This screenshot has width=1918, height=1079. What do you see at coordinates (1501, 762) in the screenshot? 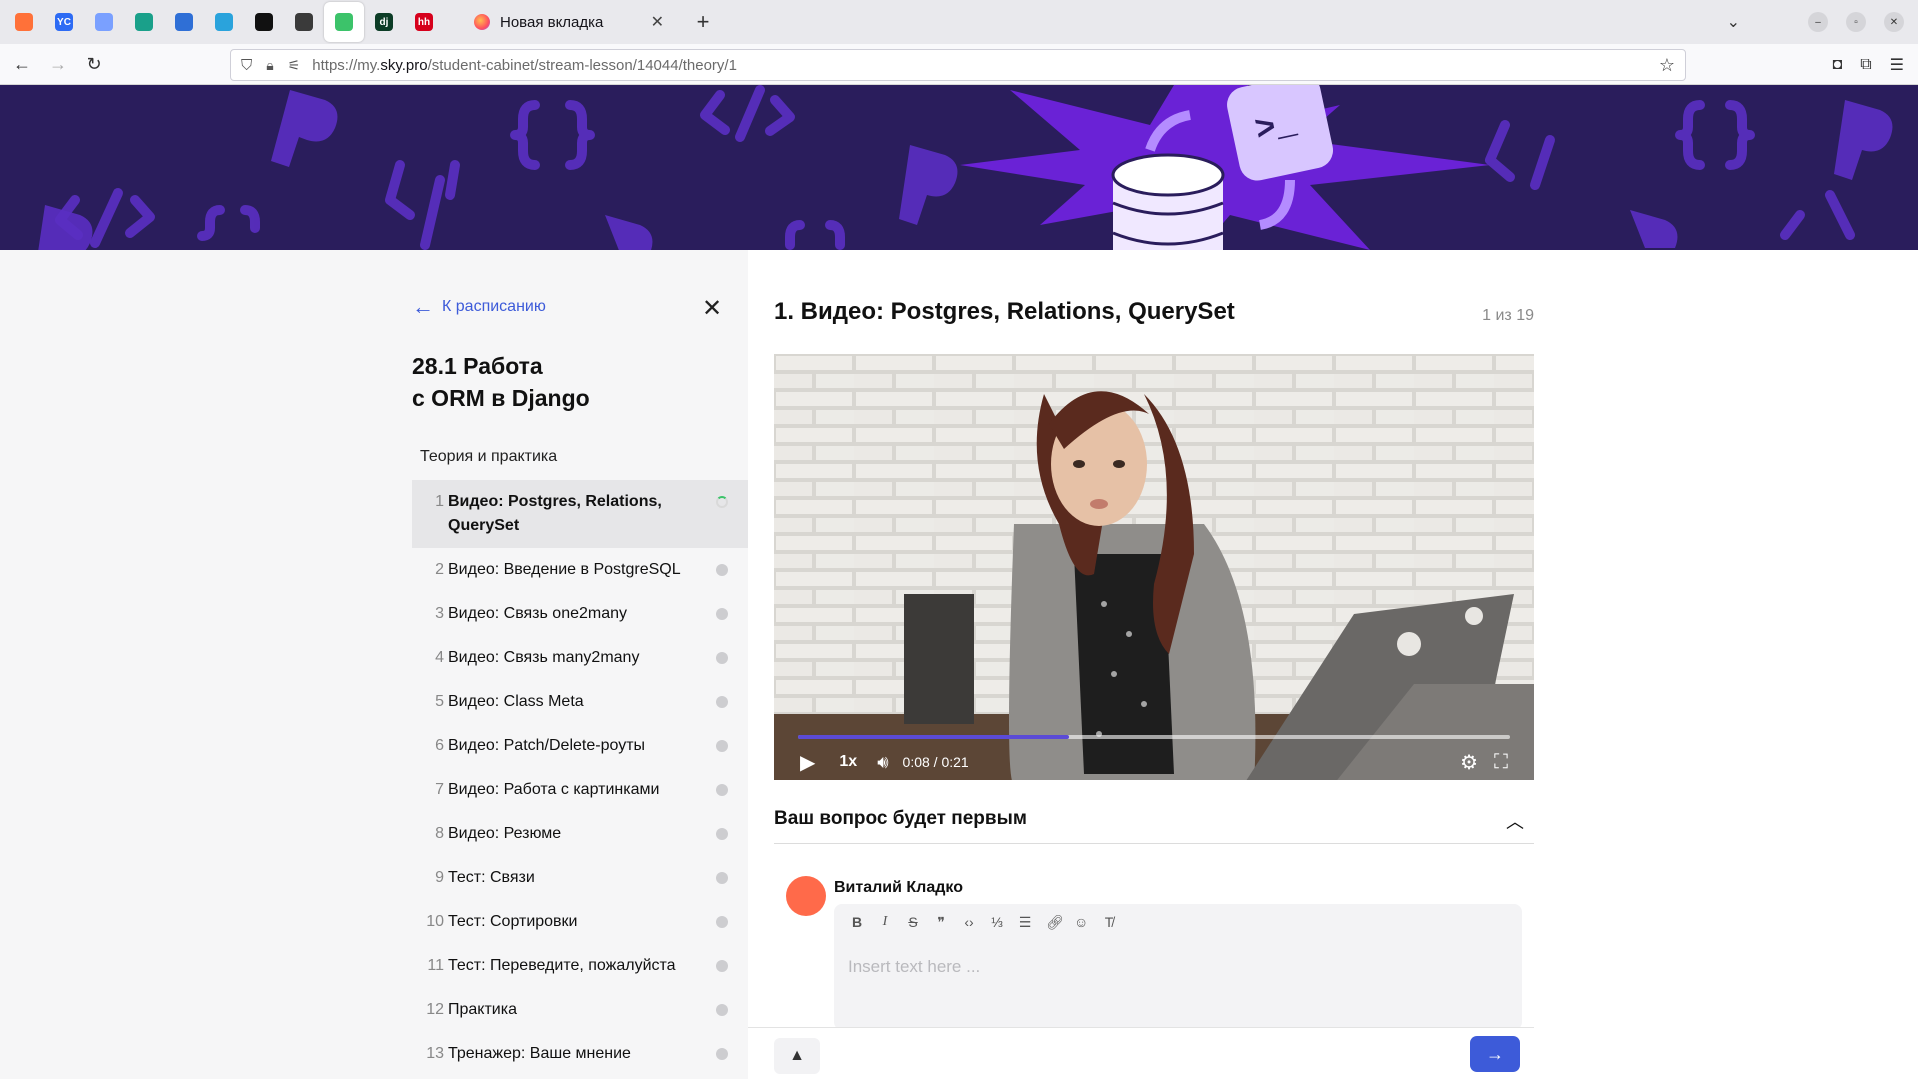
I see `fullscreen-icon: ⛶` at bounding box center [1501, 762].